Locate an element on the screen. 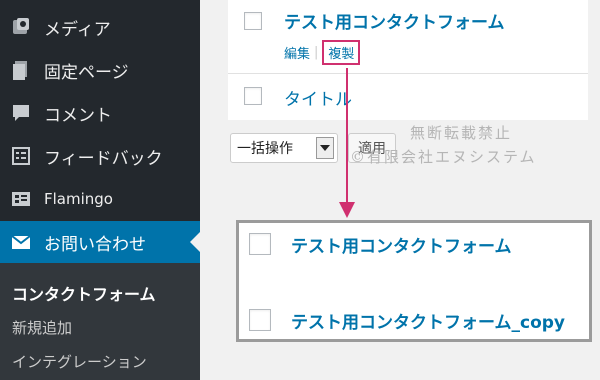 This screenshot has height=380, width=600. watermark-text: 無断転載禁止 is located at coordinates (461, 133).